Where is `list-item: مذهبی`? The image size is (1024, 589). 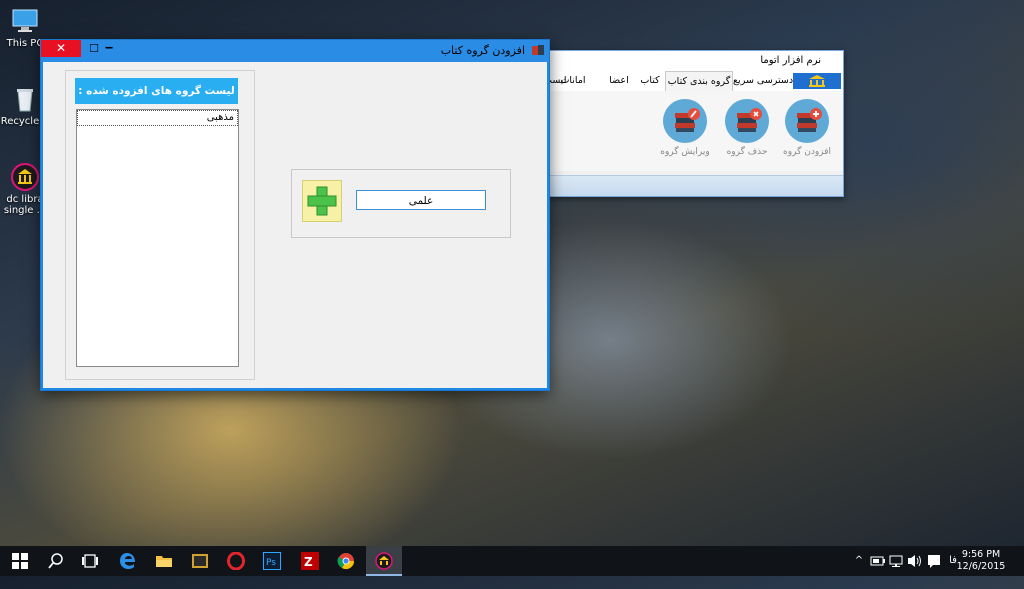
list-item: مذهبی is located at coordinates (157, 118).